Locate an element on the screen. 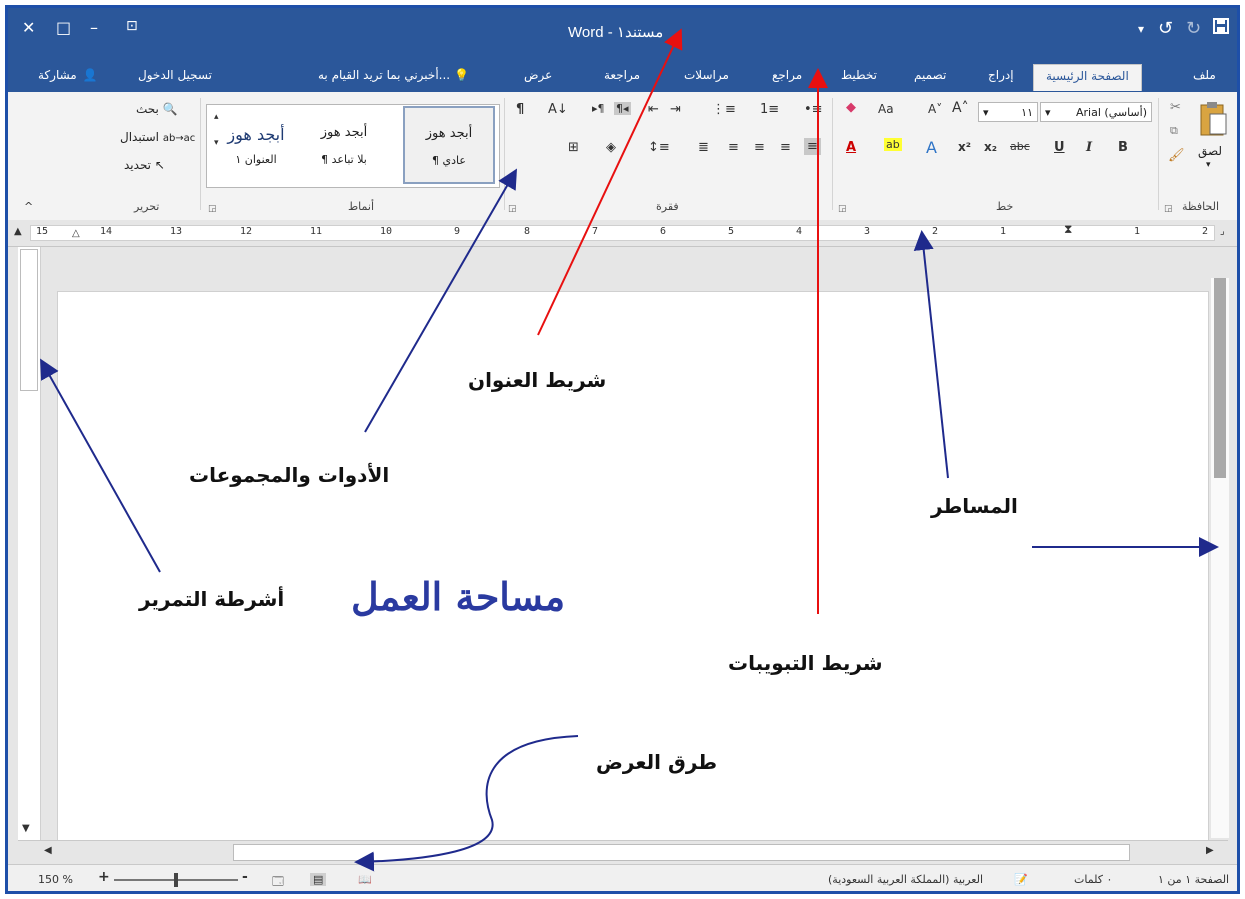  multilevel-list-icon: ⋮≡ is located at coordinates (724, 109).